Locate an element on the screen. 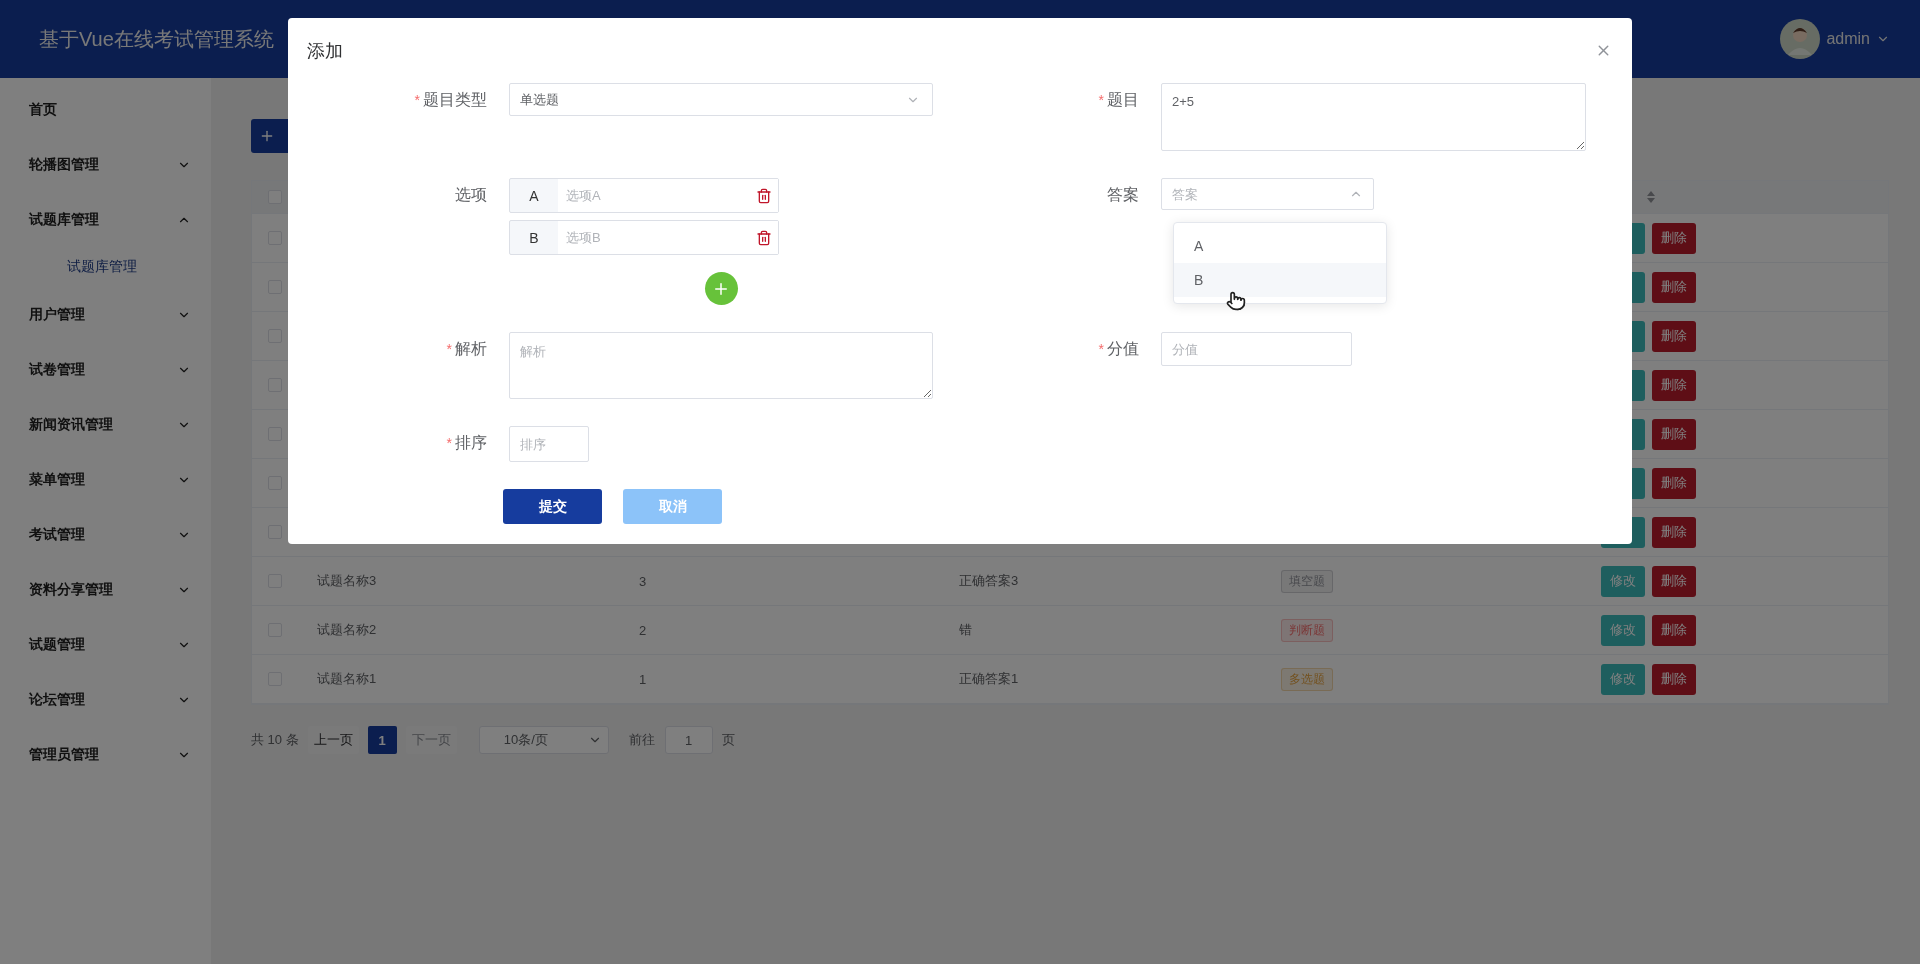 This screenshot has height=964, width=1920. menu-item: 用户管理 is located at coordinates (105, 314).